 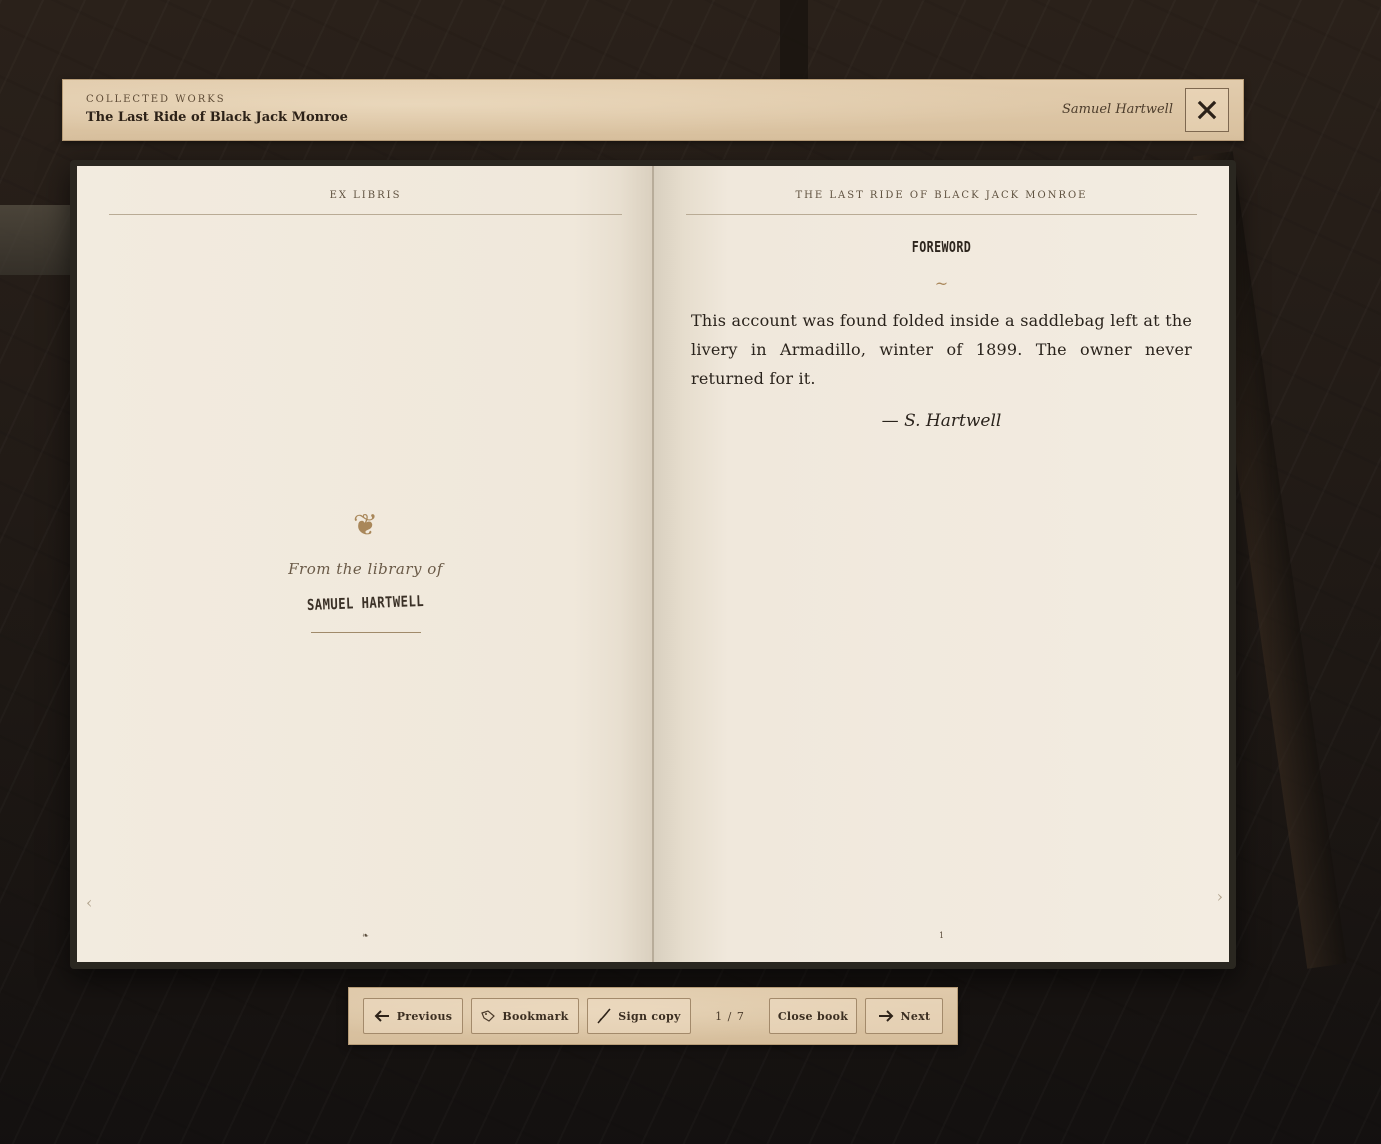 I want to click on sign-copy-button: Sign copy, so click(x=639, y=1016).